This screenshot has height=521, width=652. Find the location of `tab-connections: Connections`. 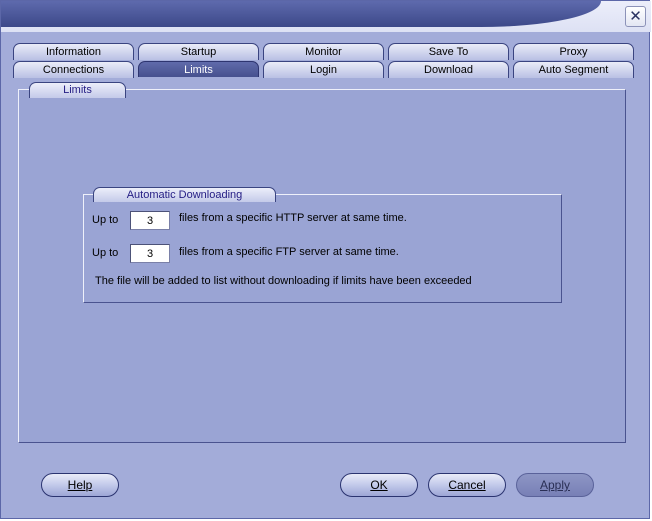

tab-connections: Connections is located at coordinates (73, 69).